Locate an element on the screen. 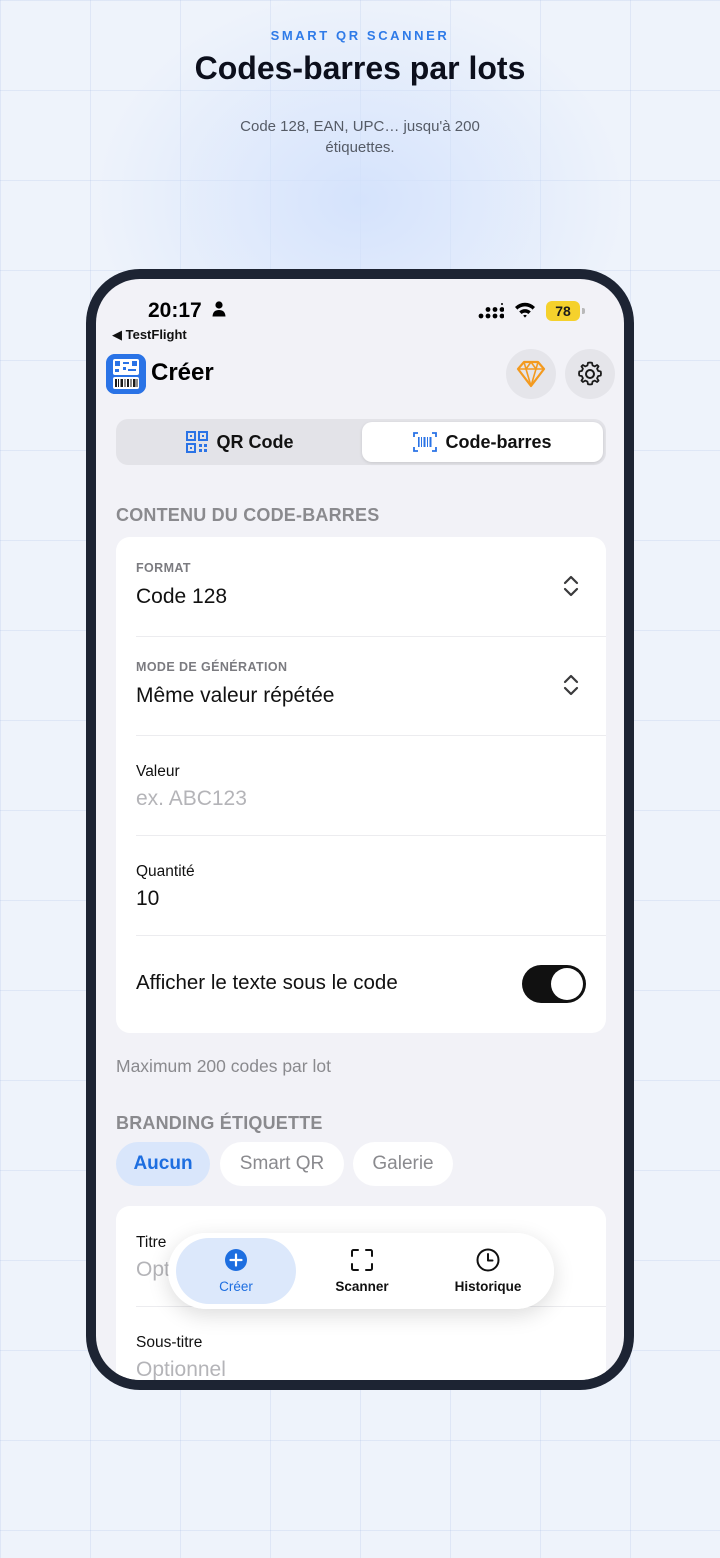 The image size is (720, 1558). premium-button is located at coordinates (531, 374).